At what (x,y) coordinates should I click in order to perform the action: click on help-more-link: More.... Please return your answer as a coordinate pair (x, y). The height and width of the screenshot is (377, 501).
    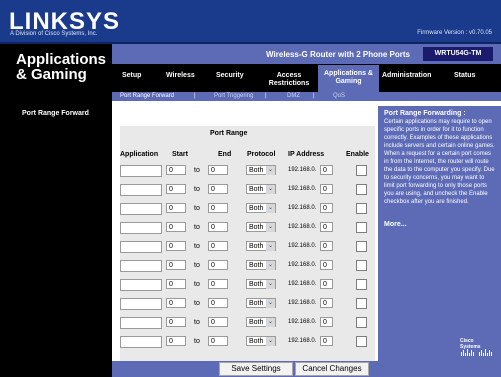
    Looking at the image, I should click on (395, 224).